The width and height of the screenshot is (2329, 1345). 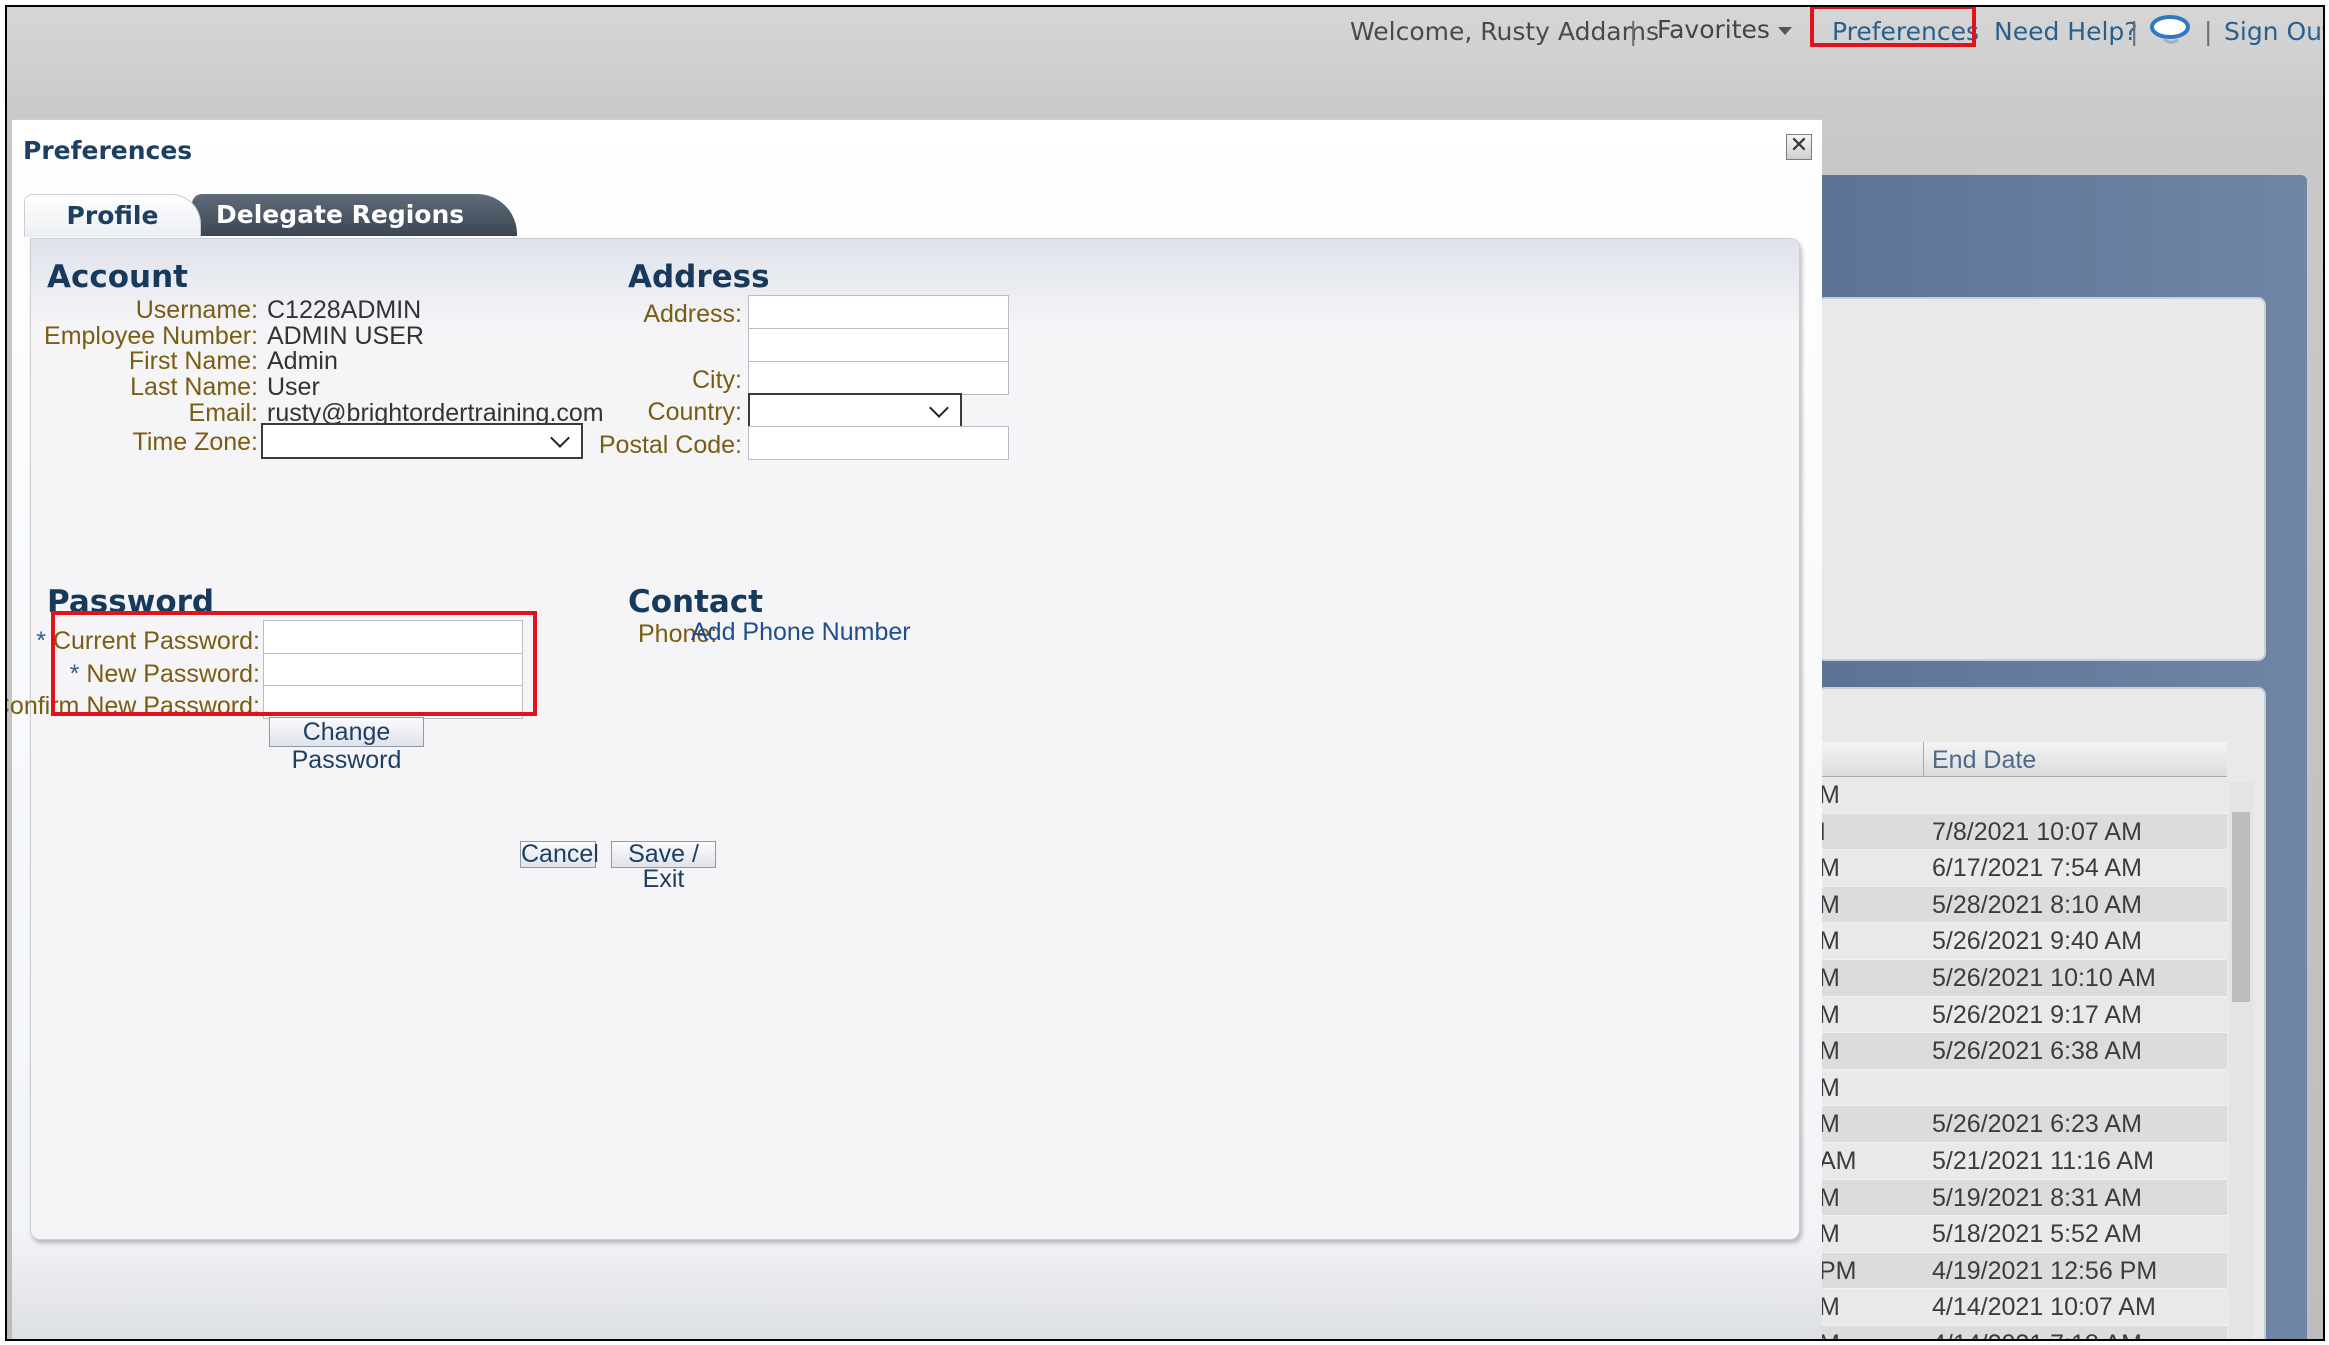 I want to click on end-date-cell: 4/14/2021 10:07 AM, so click(x=2044, y=1307).